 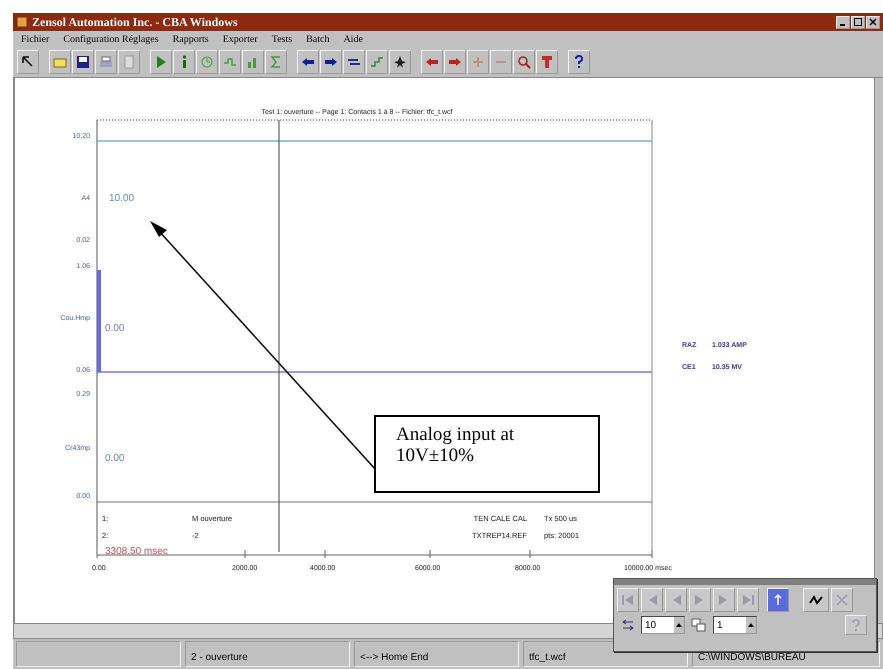 I want to click on wave-icon, so click(x=230, y=62).